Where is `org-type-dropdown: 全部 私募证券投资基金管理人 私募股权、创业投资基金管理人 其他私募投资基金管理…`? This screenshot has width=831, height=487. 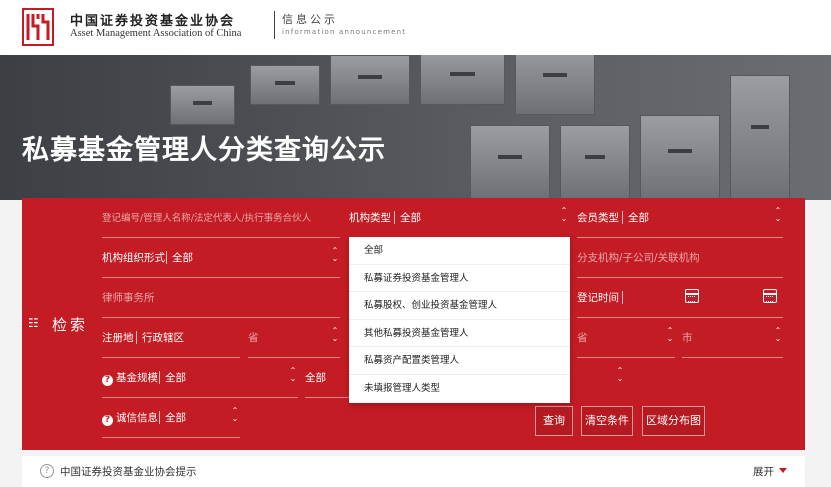
org-type-dropdown: 全部 私募证券投资基金管理人 私募股权、创业投资基金管理人 其他私募投资基金管理… is located at coordinates (459, 320).